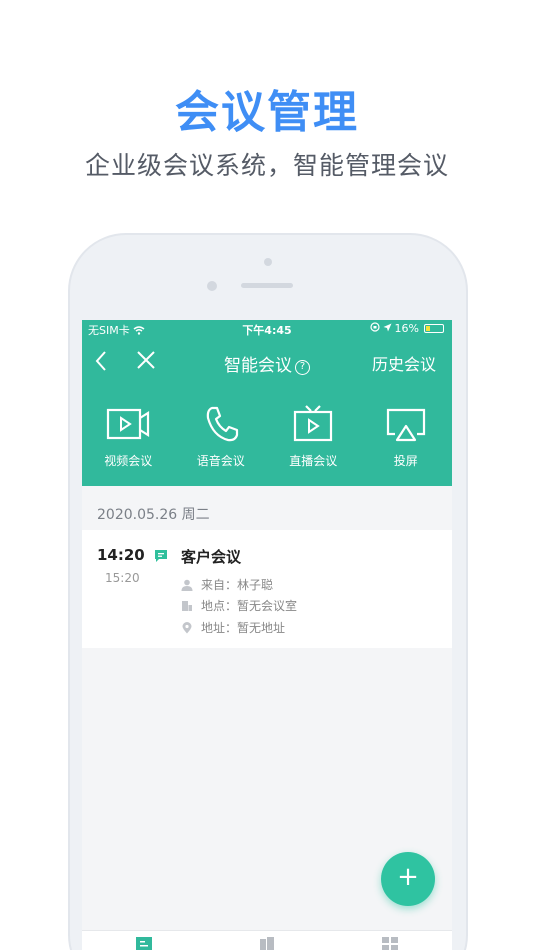 This screenshot has width=534, height=950. I want to click on feature-grid: 视频会议 语音会议 直播会议 投屏, so click(267, 436).